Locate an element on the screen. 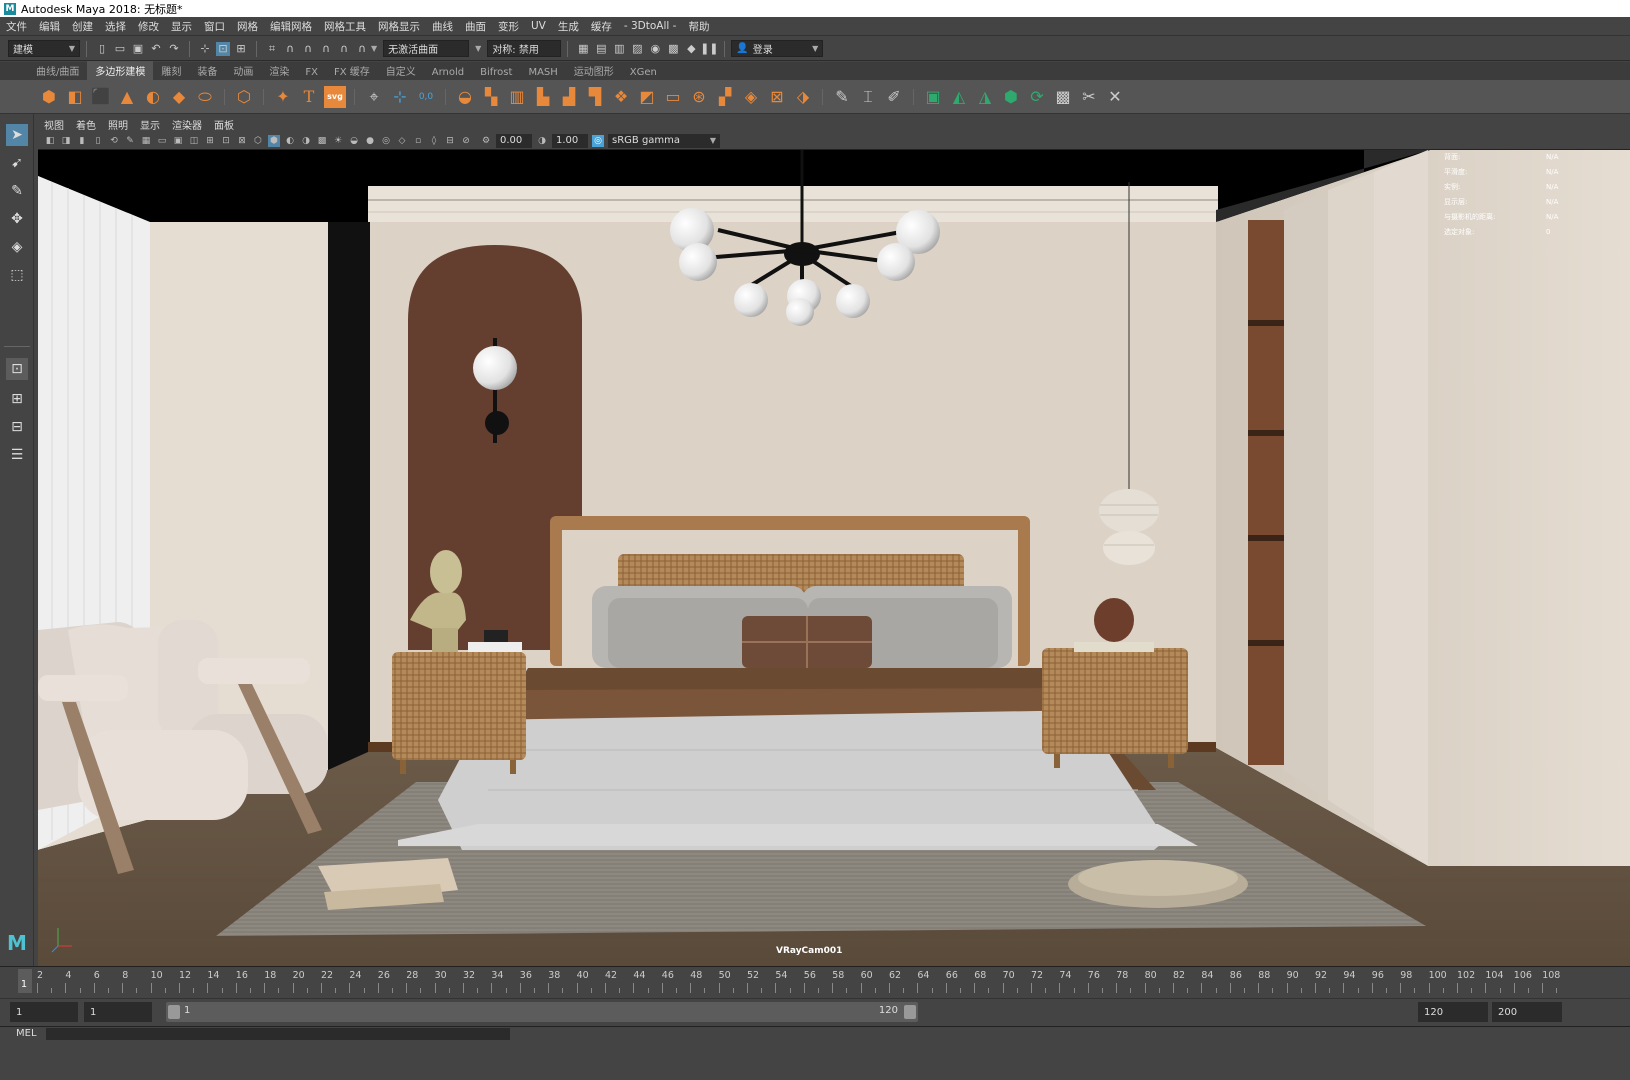 Image resolution: width=1630 pixels, height=1080 pixels. grid-icon: ▦ is located at coordinates (146, 141).